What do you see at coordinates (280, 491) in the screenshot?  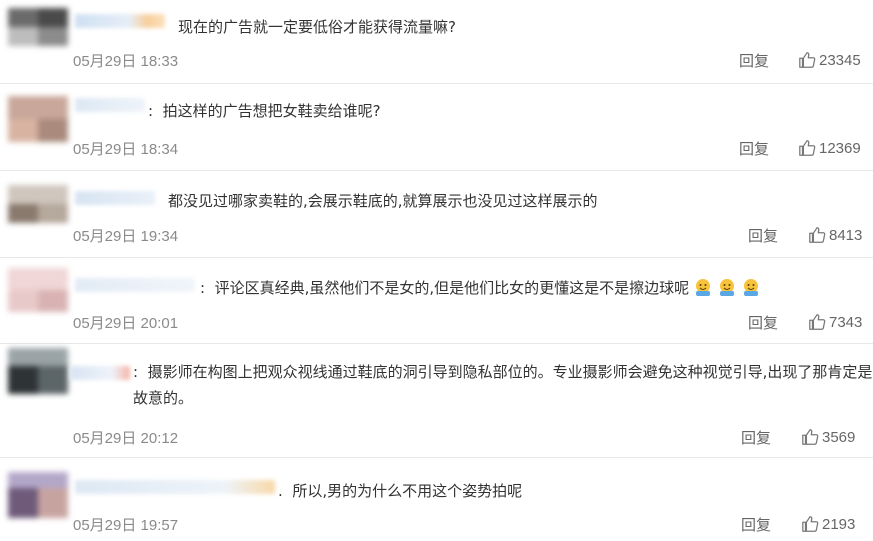 I see `comment-prefix: .` at bounding box center [280, 491].